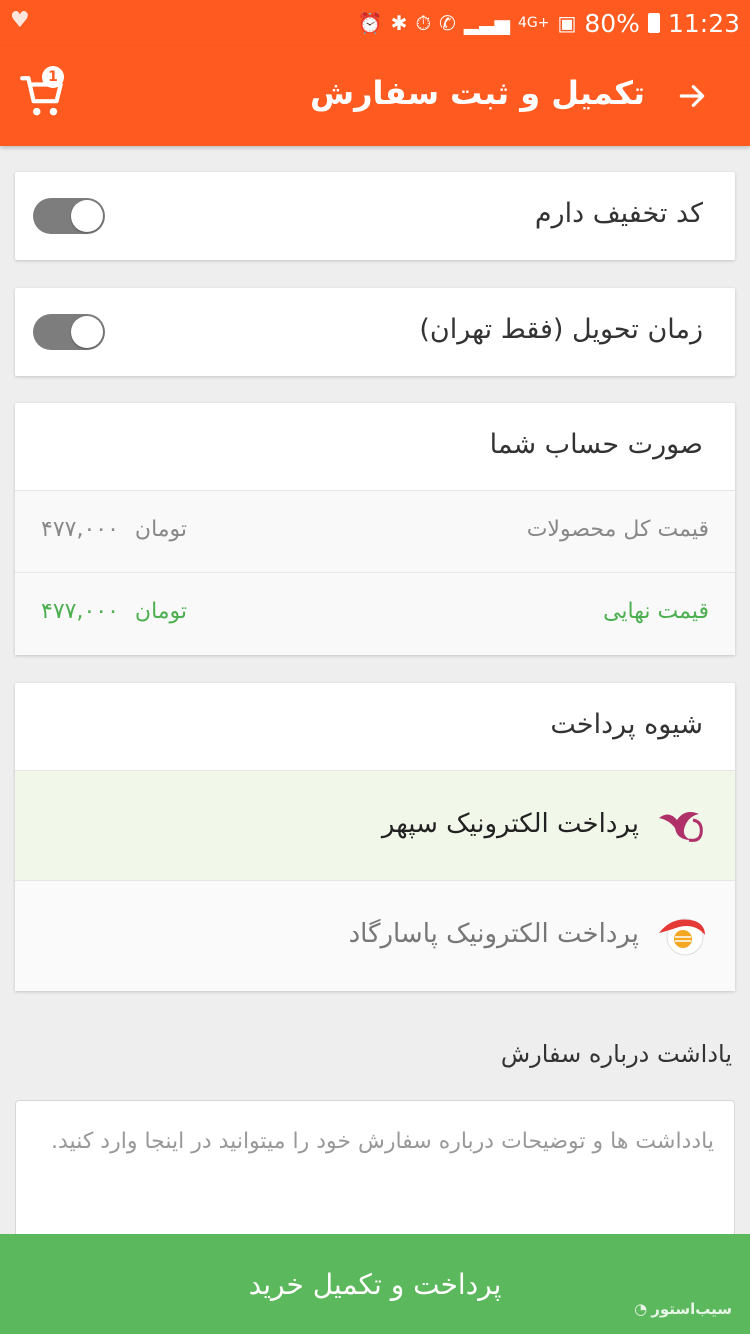 Image resolution: width=750 pixels, height=1334 pixels. Describe the element at coordinates (493, 934) in the screenshot. I see `payment-option-label: پرداخت الکترونیک پاسارگاد` at that location.